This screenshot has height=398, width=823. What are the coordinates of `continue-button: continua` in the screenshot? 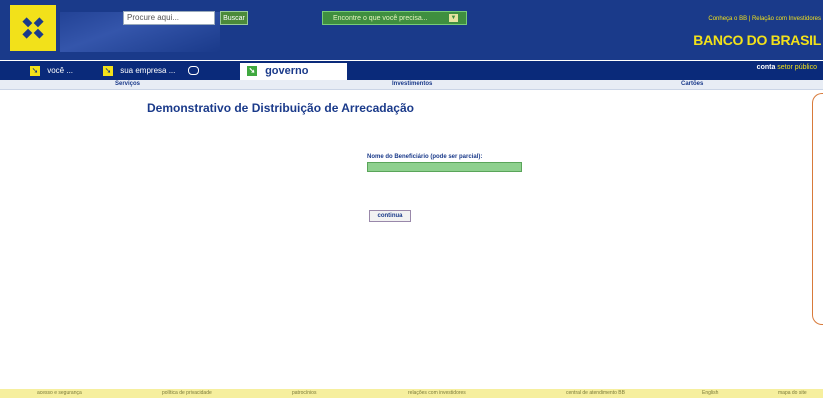 It's located at (390, 216).